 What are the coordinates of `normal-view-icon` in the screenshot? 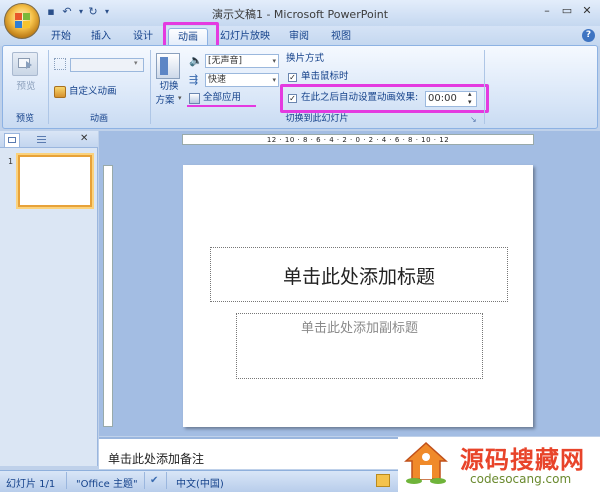 It's located at (383, 480).